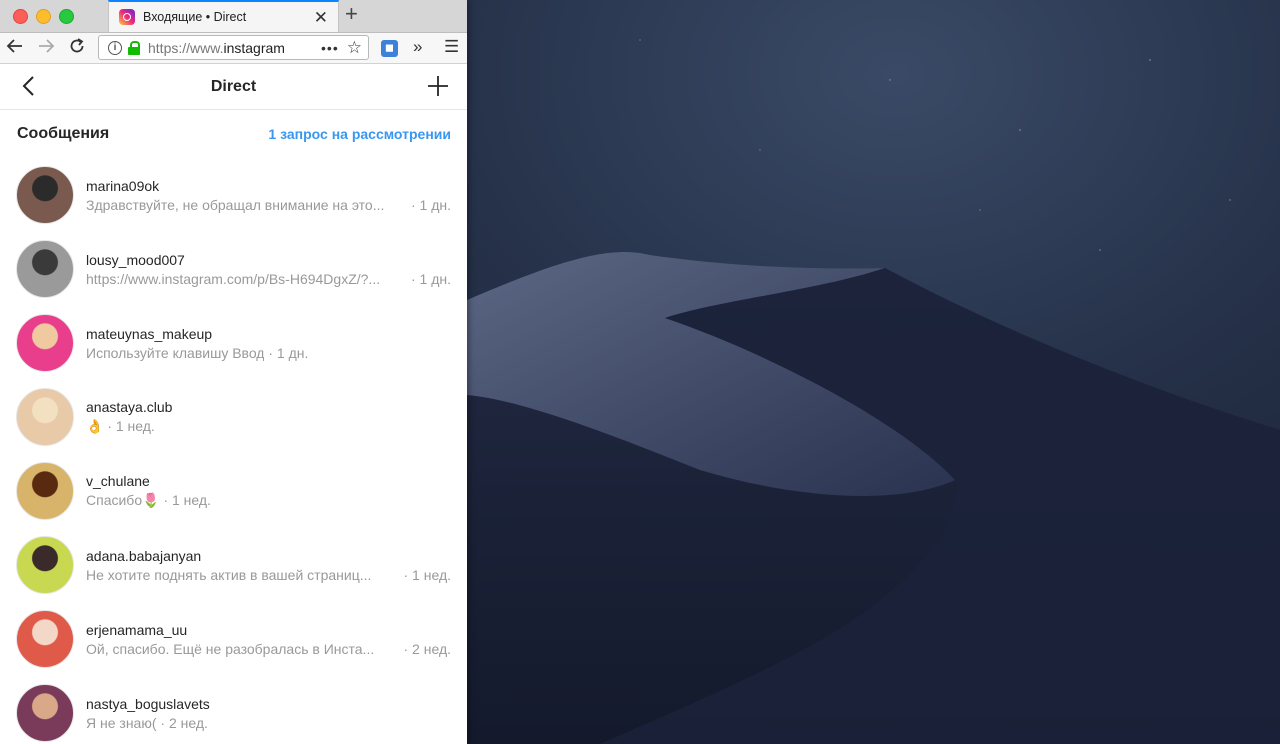 The width and height of the screenshot is (1280, 744). Describe the element at coordinates (127, 17) in the screenshot. I see `instagram-favicon-icon` at that location.